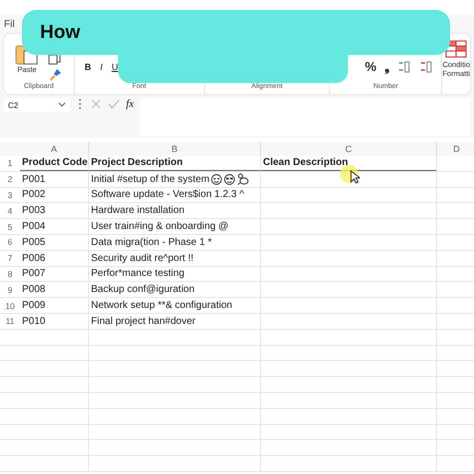 The width and height of the screenshot is (474, 474). Describe the element at coordinates (10, 273) in the screenshot. I see `row-header: 8` at that location.